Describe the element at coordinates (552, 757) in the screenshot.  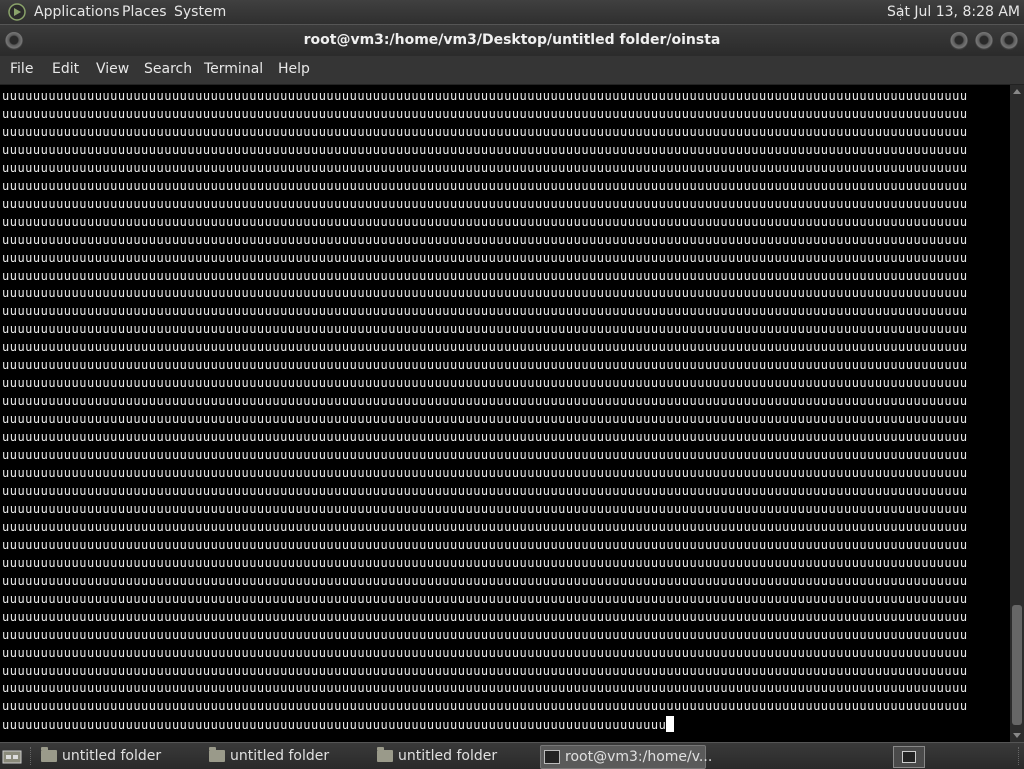
I see `terminal-icon` at that location.